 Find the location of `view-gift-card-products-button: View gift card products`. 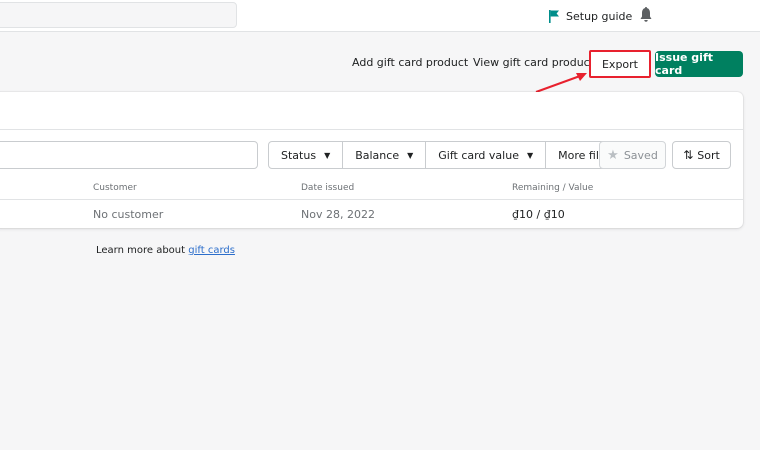

view-gift-card-products-button: View gift card products is located at coordinates (536, 62).